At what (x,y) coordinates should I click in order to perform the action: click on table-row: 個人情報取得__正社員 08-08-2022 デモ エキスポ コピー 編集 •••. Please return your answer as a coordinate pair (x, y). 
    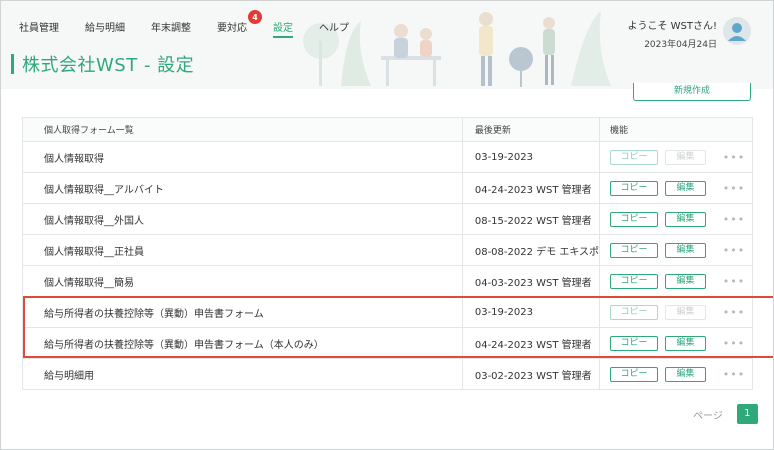
    Looking at the image, I should click on (387, 250).